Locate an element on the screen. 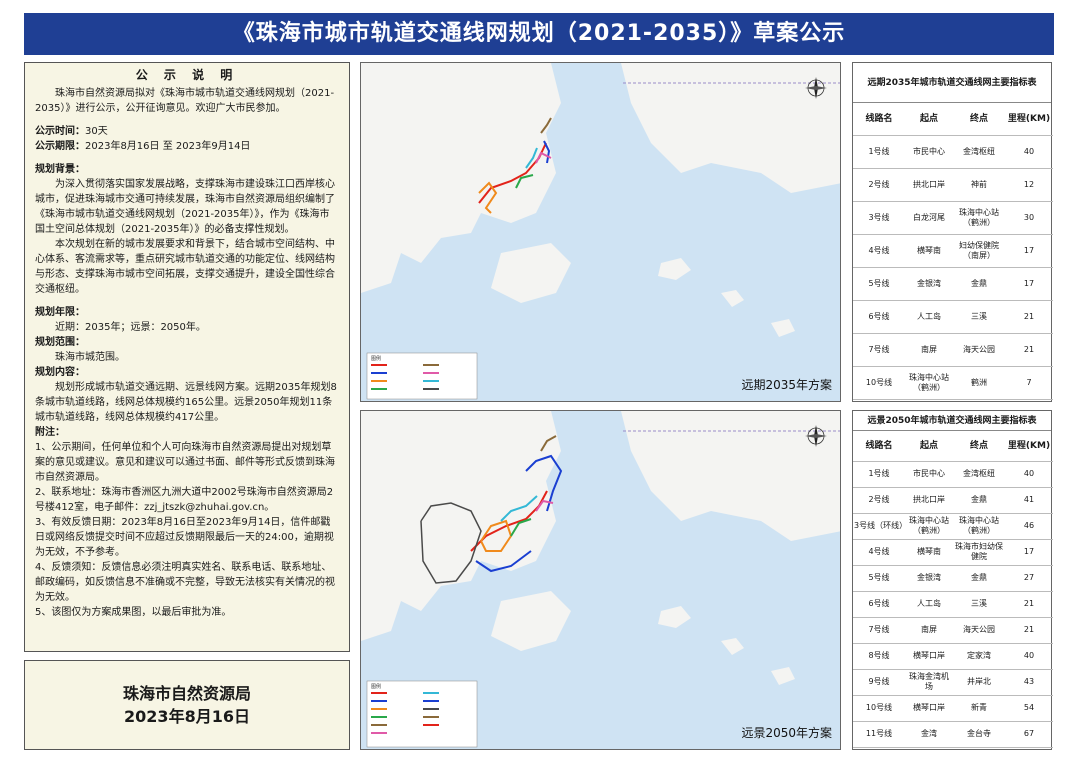 The image size is (1080, 764). table-cell: 7号线 is located at coordinates (879, 630).